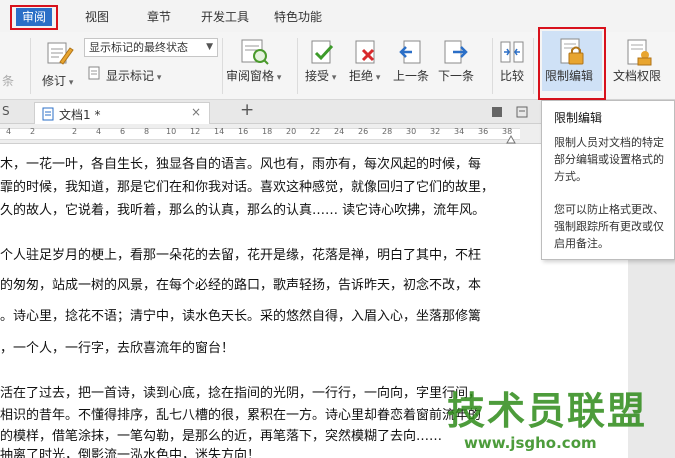 The image size is (675, 458). What do you see at coordinates (196, 112) in the screenshot?
I see `close-icon: ×` at bounding box center [196, 112].